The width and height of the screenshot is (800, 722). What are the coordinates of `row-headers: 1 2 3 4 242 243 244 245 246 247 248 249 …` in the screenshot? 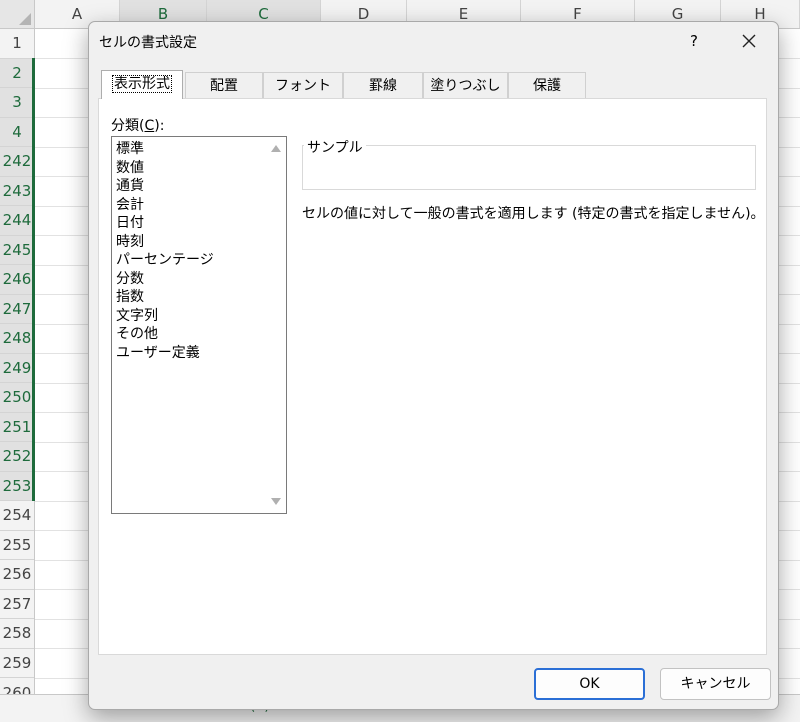 It's located at (17, 374).